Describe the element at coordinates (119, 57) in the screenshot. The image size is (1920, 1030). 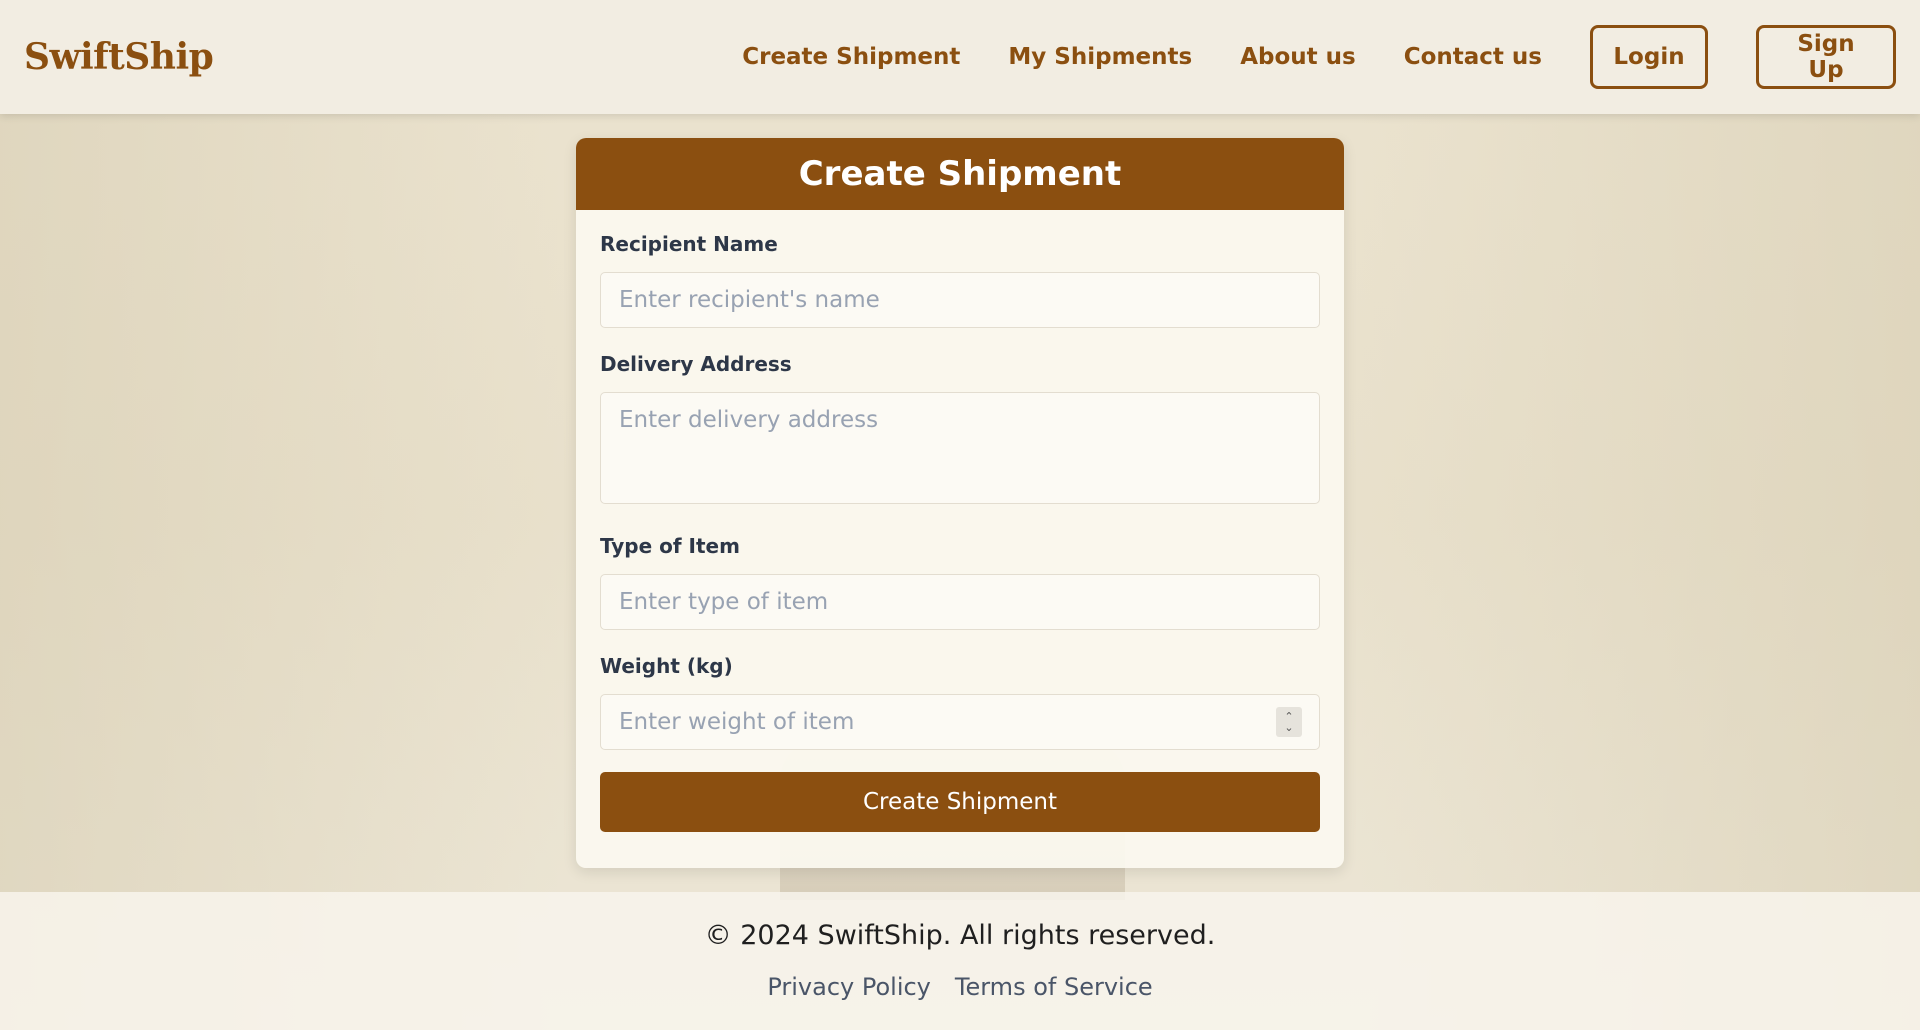
I see `brand-logo: SwiftShip` at that location.